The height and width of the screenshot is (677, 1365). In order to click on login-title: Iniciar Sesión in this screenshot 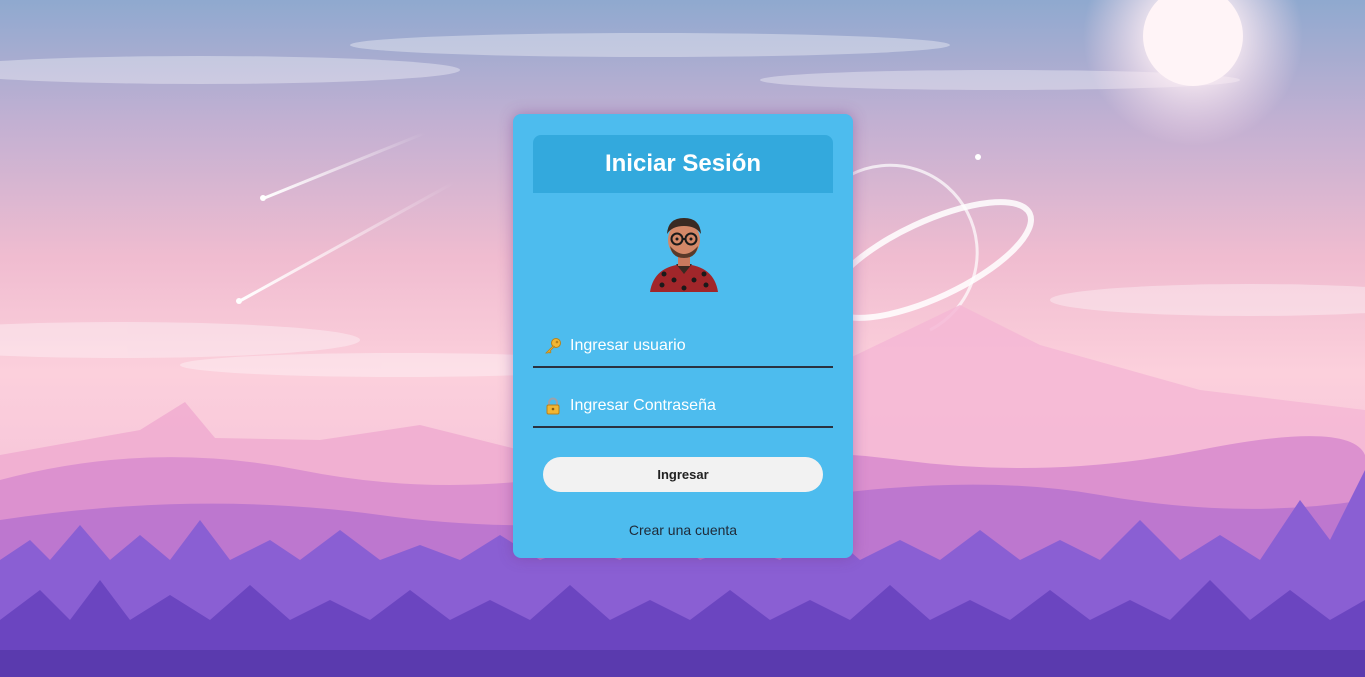, I will do `click(683, 163)`.